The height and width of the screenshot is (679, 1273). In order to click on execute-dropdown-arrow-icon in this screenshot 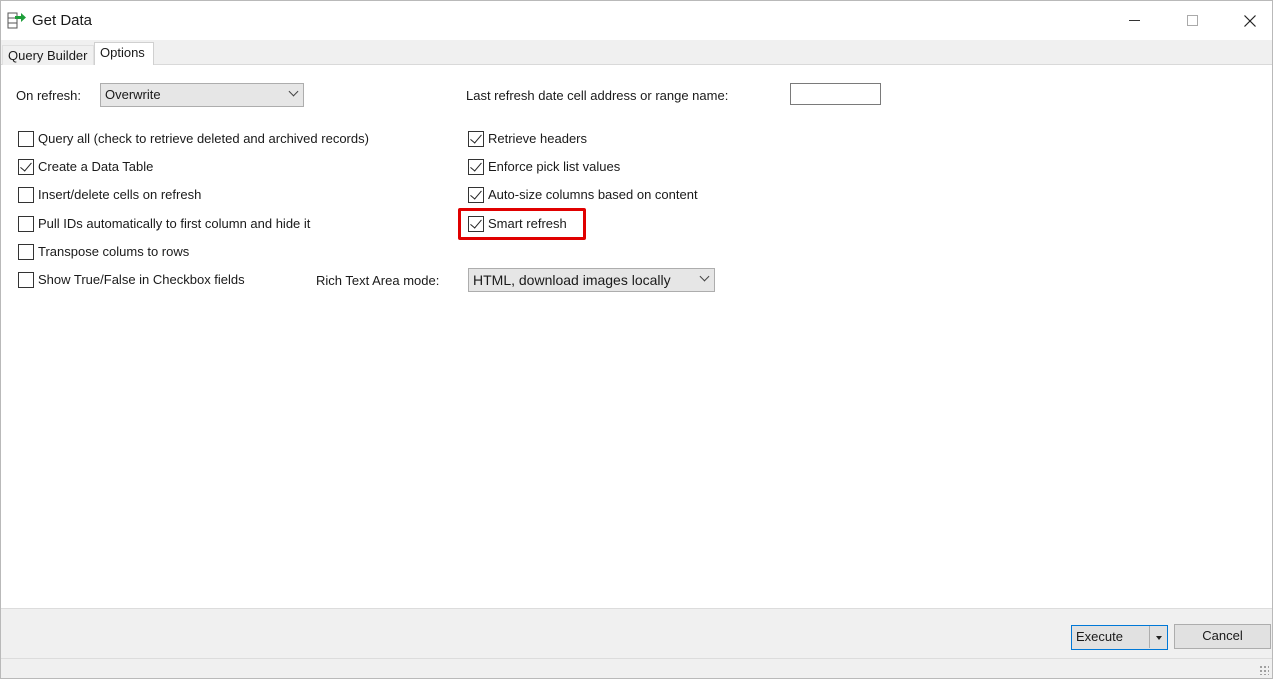, I will do `click(1158, 637)`.